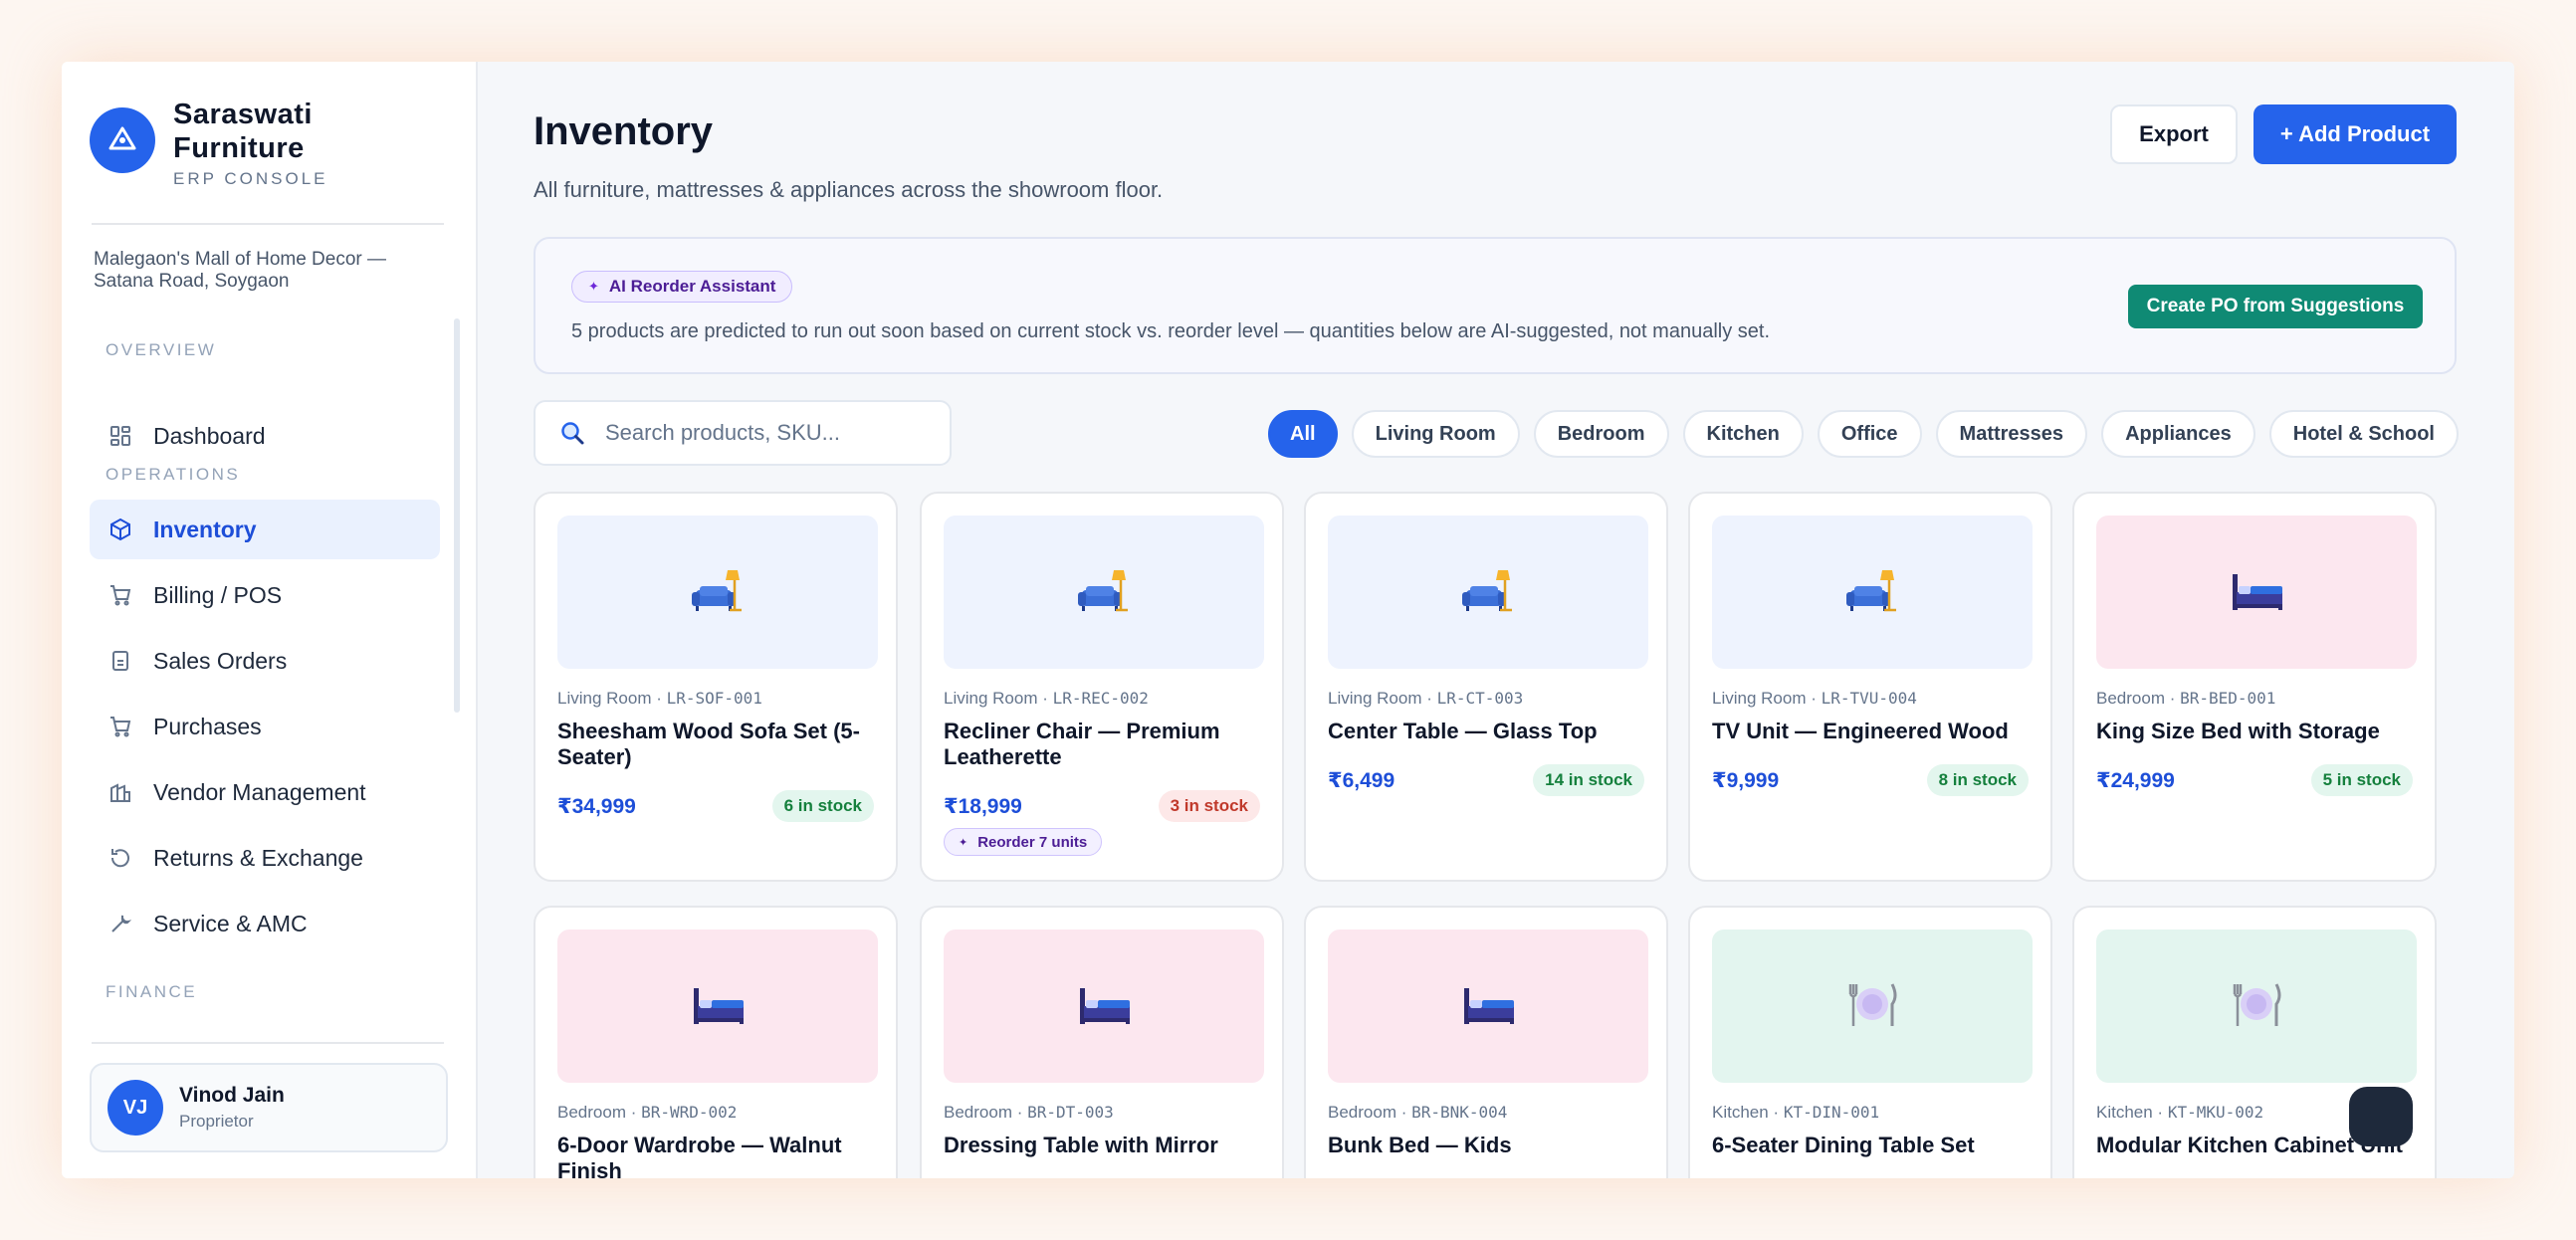  I want to click on reorder-suggestion-chip: ✦ Reorder 7 units, so click(1023, 842).